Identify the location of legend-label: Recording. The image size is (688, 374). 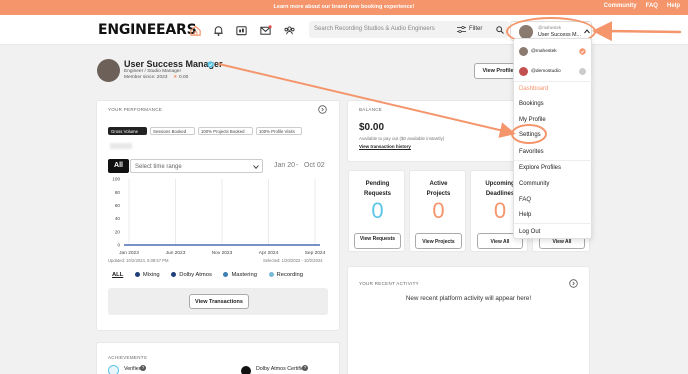
(289, 275).